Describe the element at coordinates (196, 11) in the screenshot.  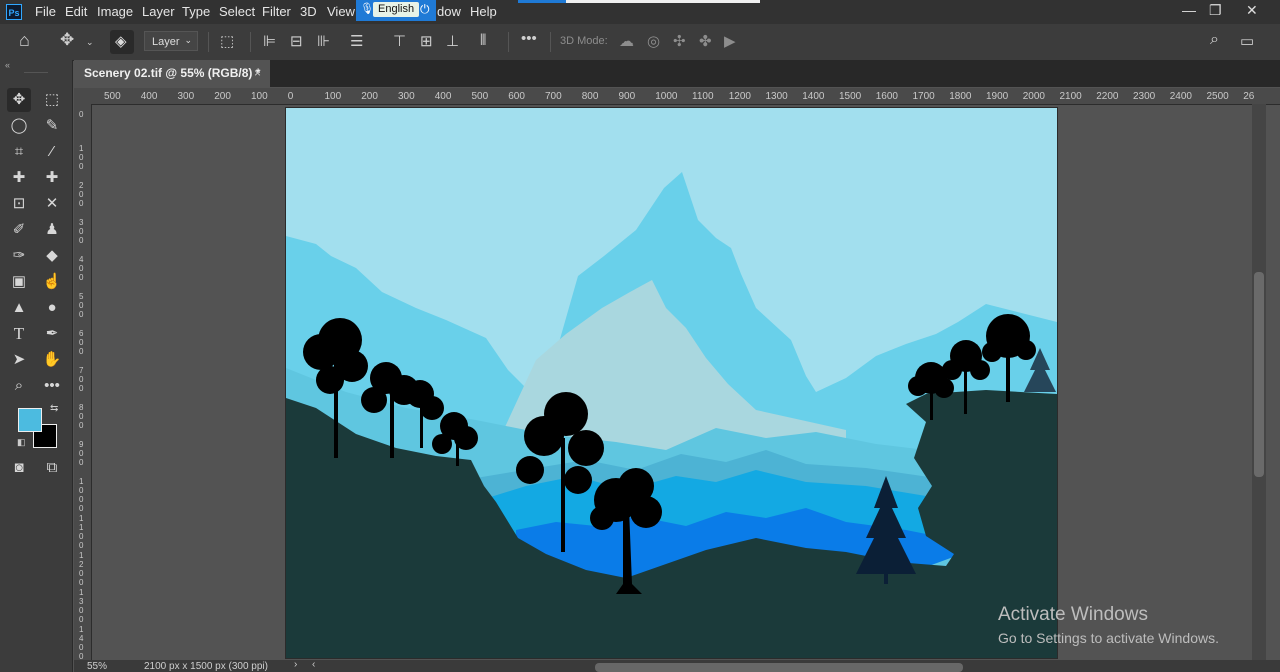
I see `menu-type: Type` at that location.